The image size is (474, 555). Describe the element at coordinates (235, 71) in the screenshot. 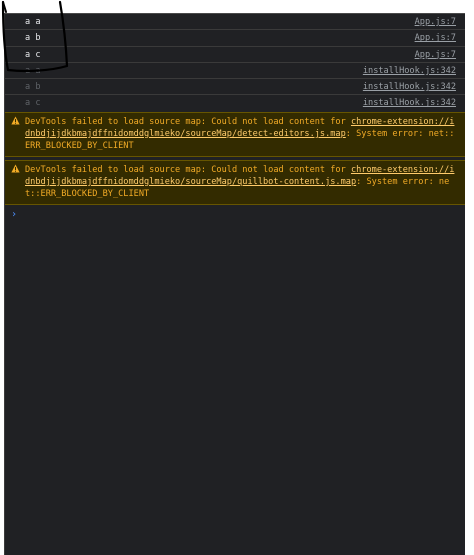

I see `log-row: a a installHook.js:342` at that location.